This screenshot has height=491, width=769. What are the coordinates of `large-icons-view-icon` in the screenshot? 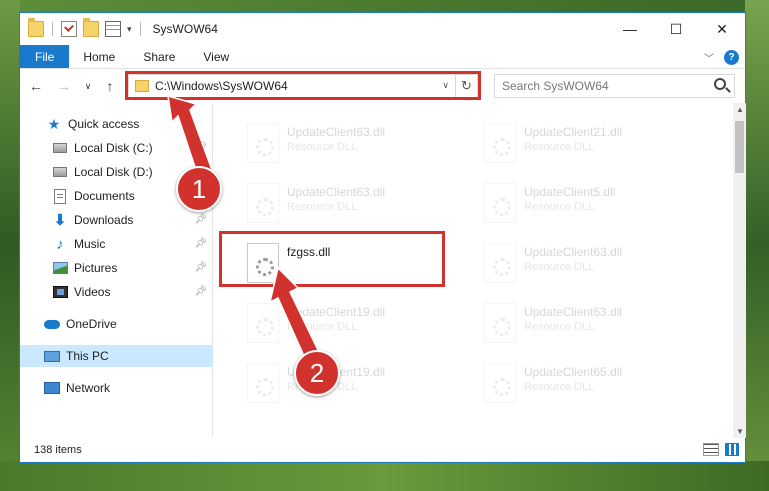 It's located at (732, 449).